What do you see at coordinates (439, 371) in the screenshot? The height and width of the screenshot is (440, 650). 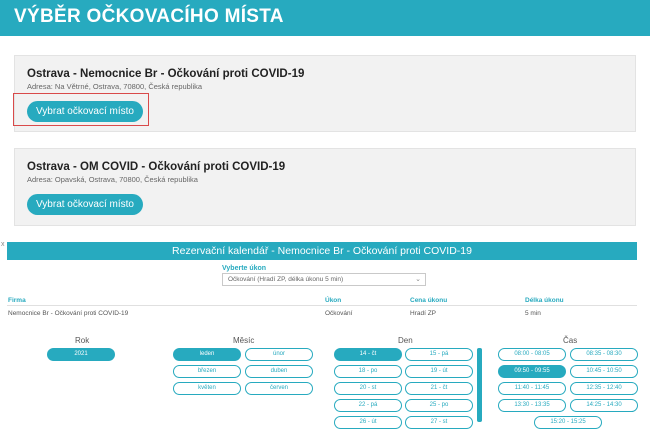 I see `day-option: 19 - út` at bounding box center [439, 371].